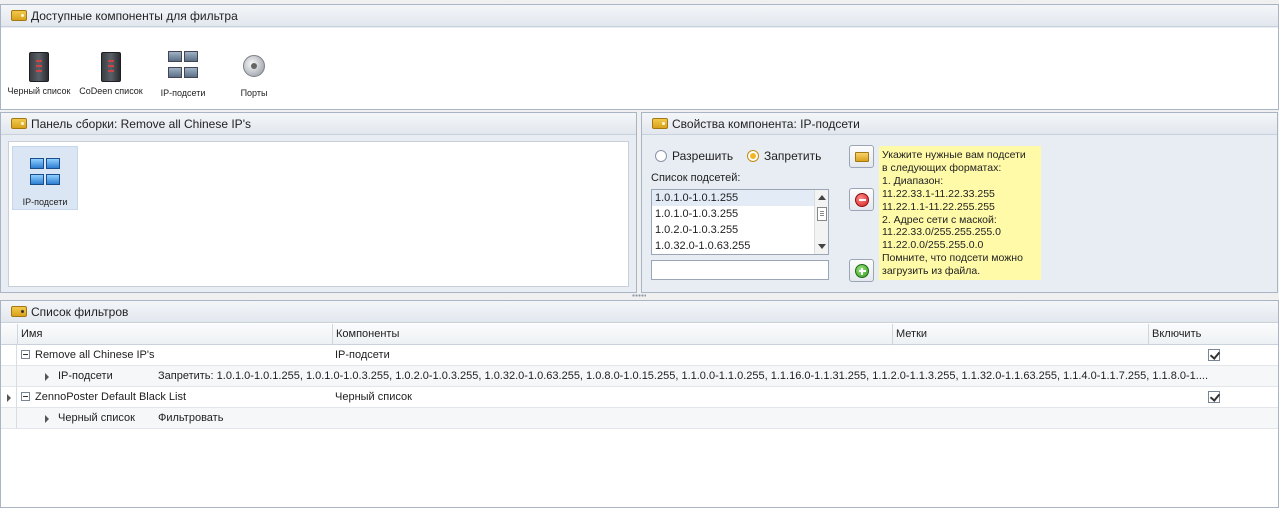 The image size is (1279, 508). What do you see at coordinates (612, 334) in the screenshot?
I see `column-header-components: Компоненты` at bounding box center [612, 334].